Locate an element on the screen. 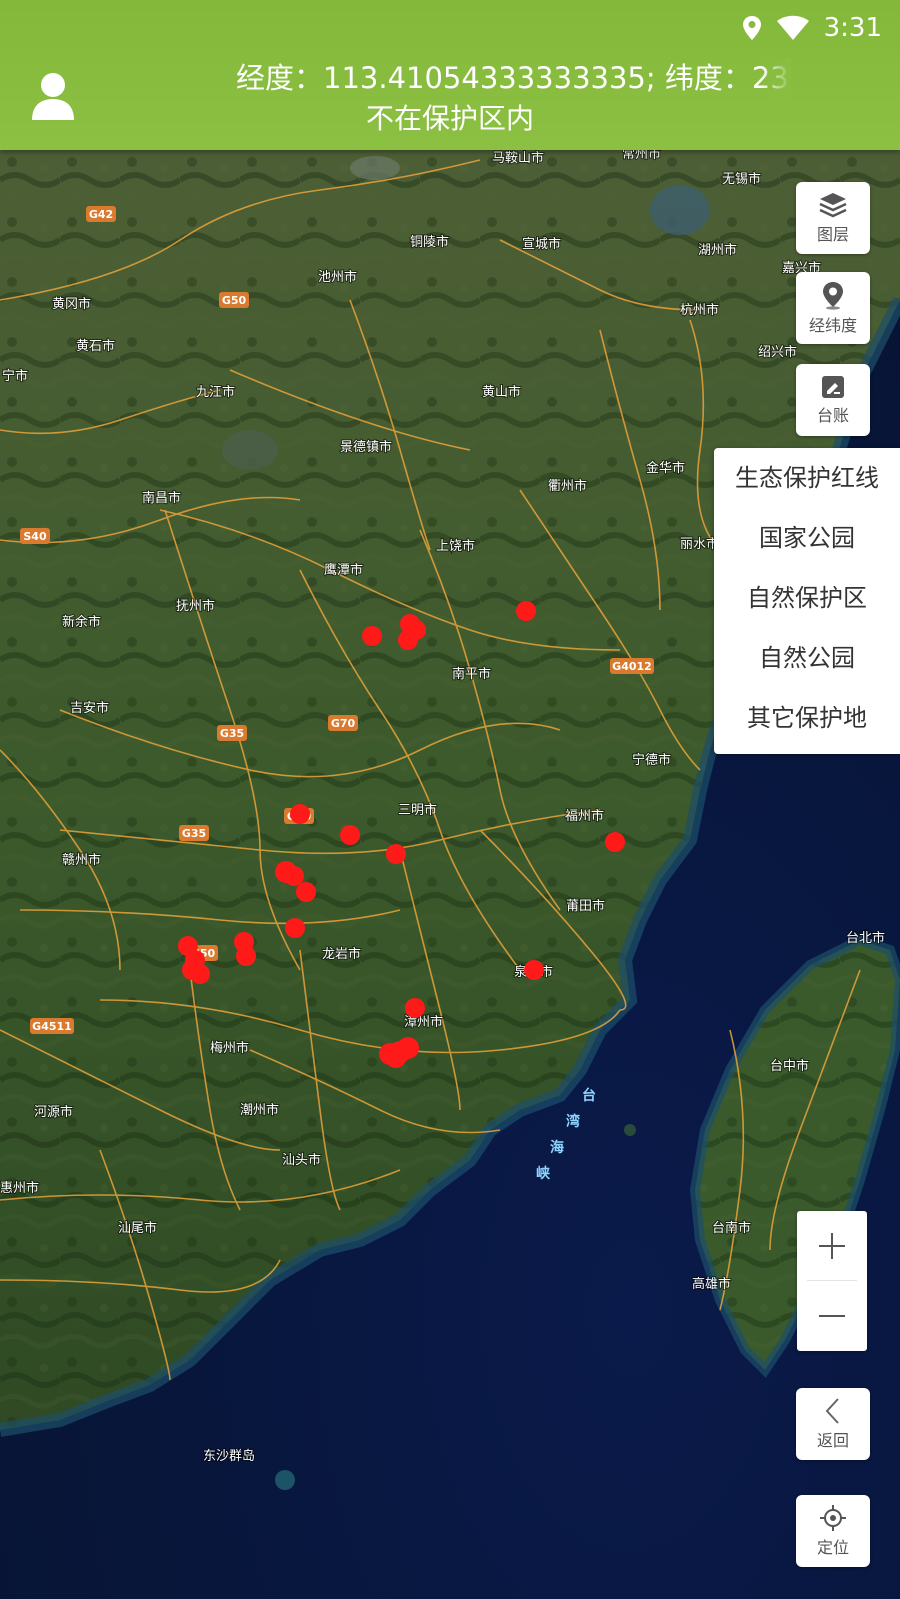 This screenshot has height=1599, width=900. place-label: 新余市 is located at coordinates (81, 622).